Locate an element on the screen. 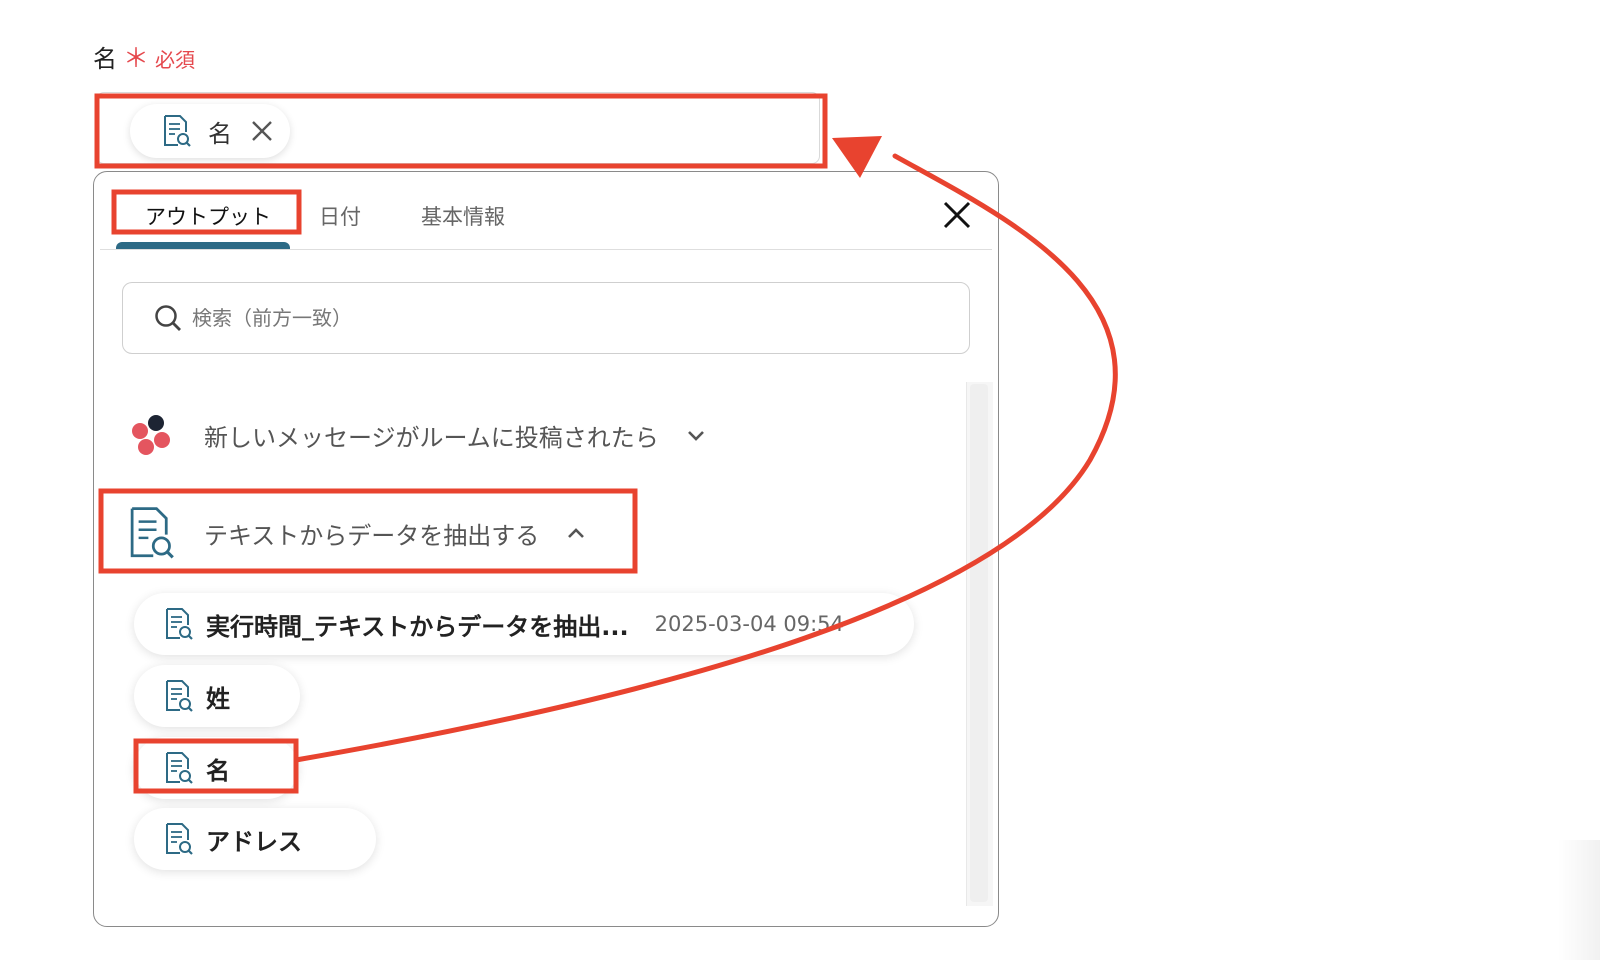 The image size is (1600, 960). selected-chip-label: 名 is located at coordinates (220, 133).